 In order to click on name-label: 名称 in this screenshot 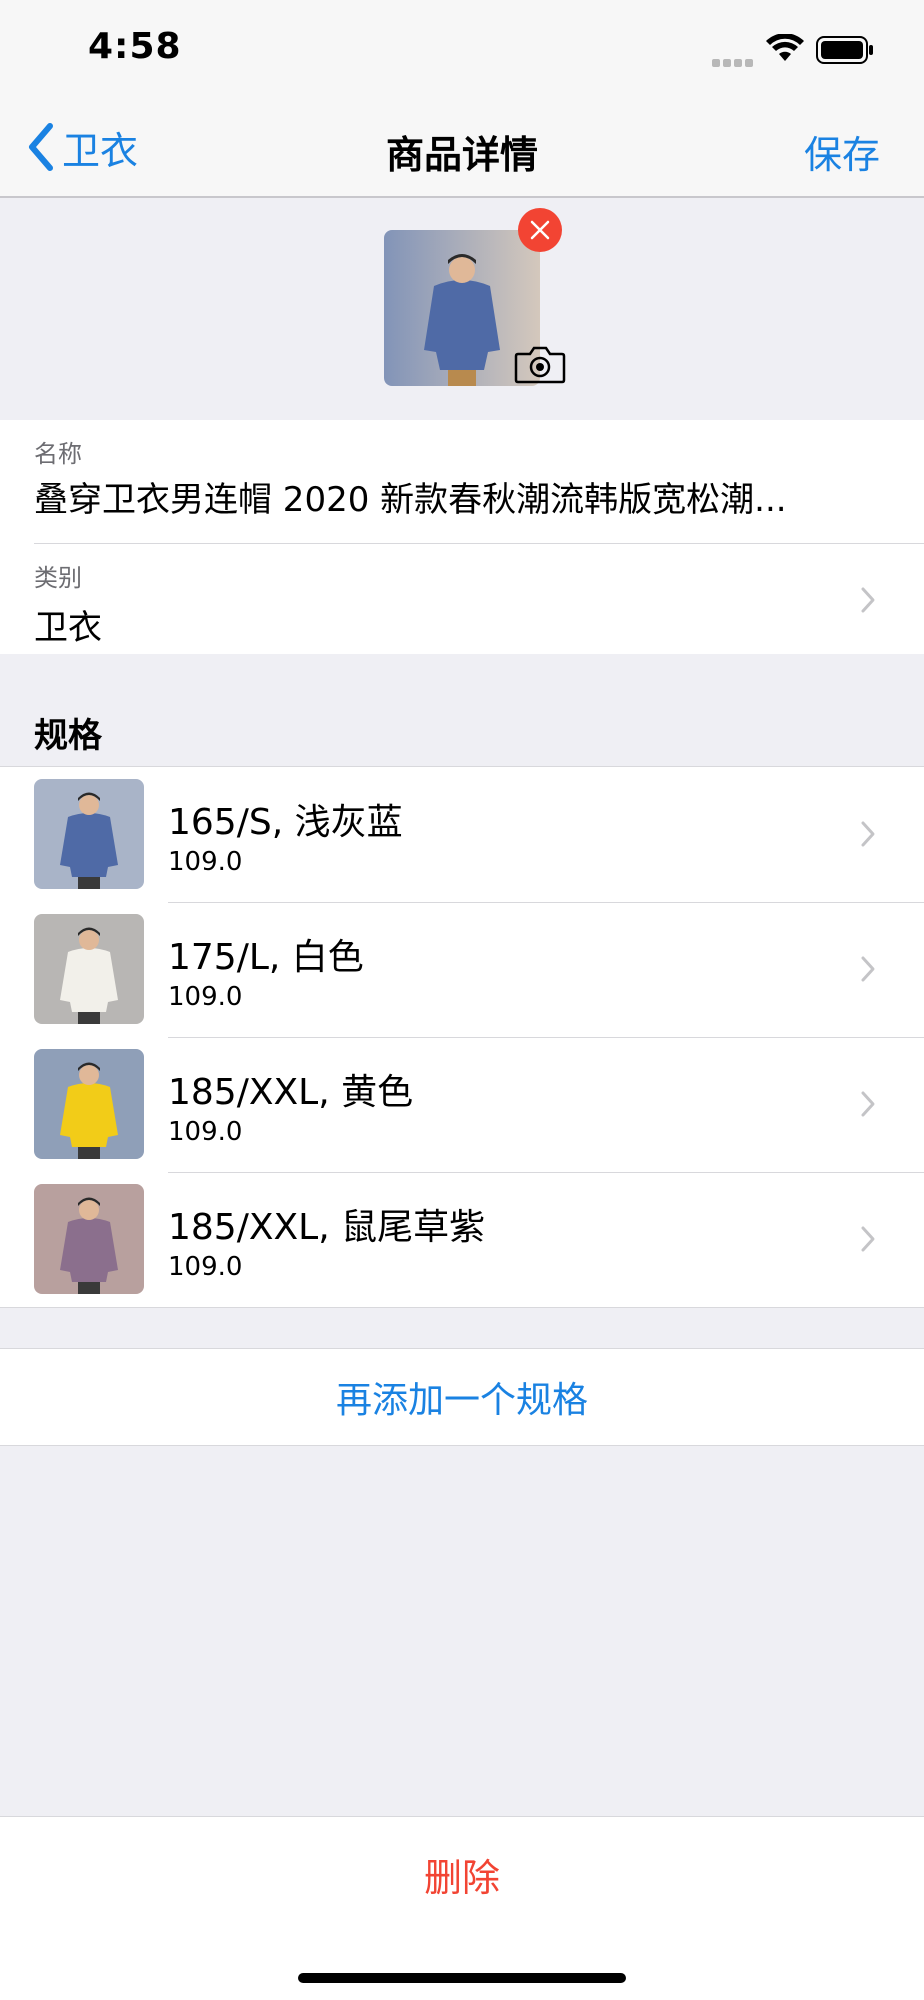, I will do `click(58, 454)`.